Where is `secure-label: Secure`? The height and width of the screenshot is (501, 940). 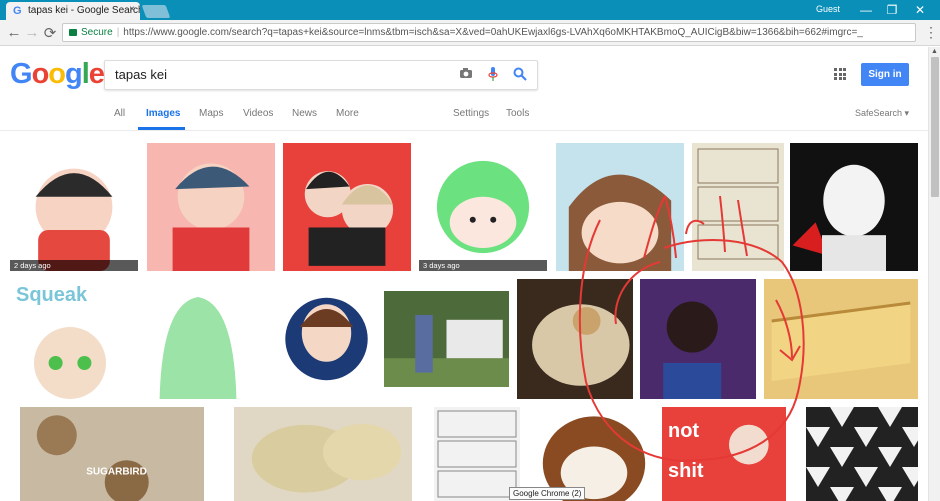
secure-label: Secure is located at coordinates (97, 32).